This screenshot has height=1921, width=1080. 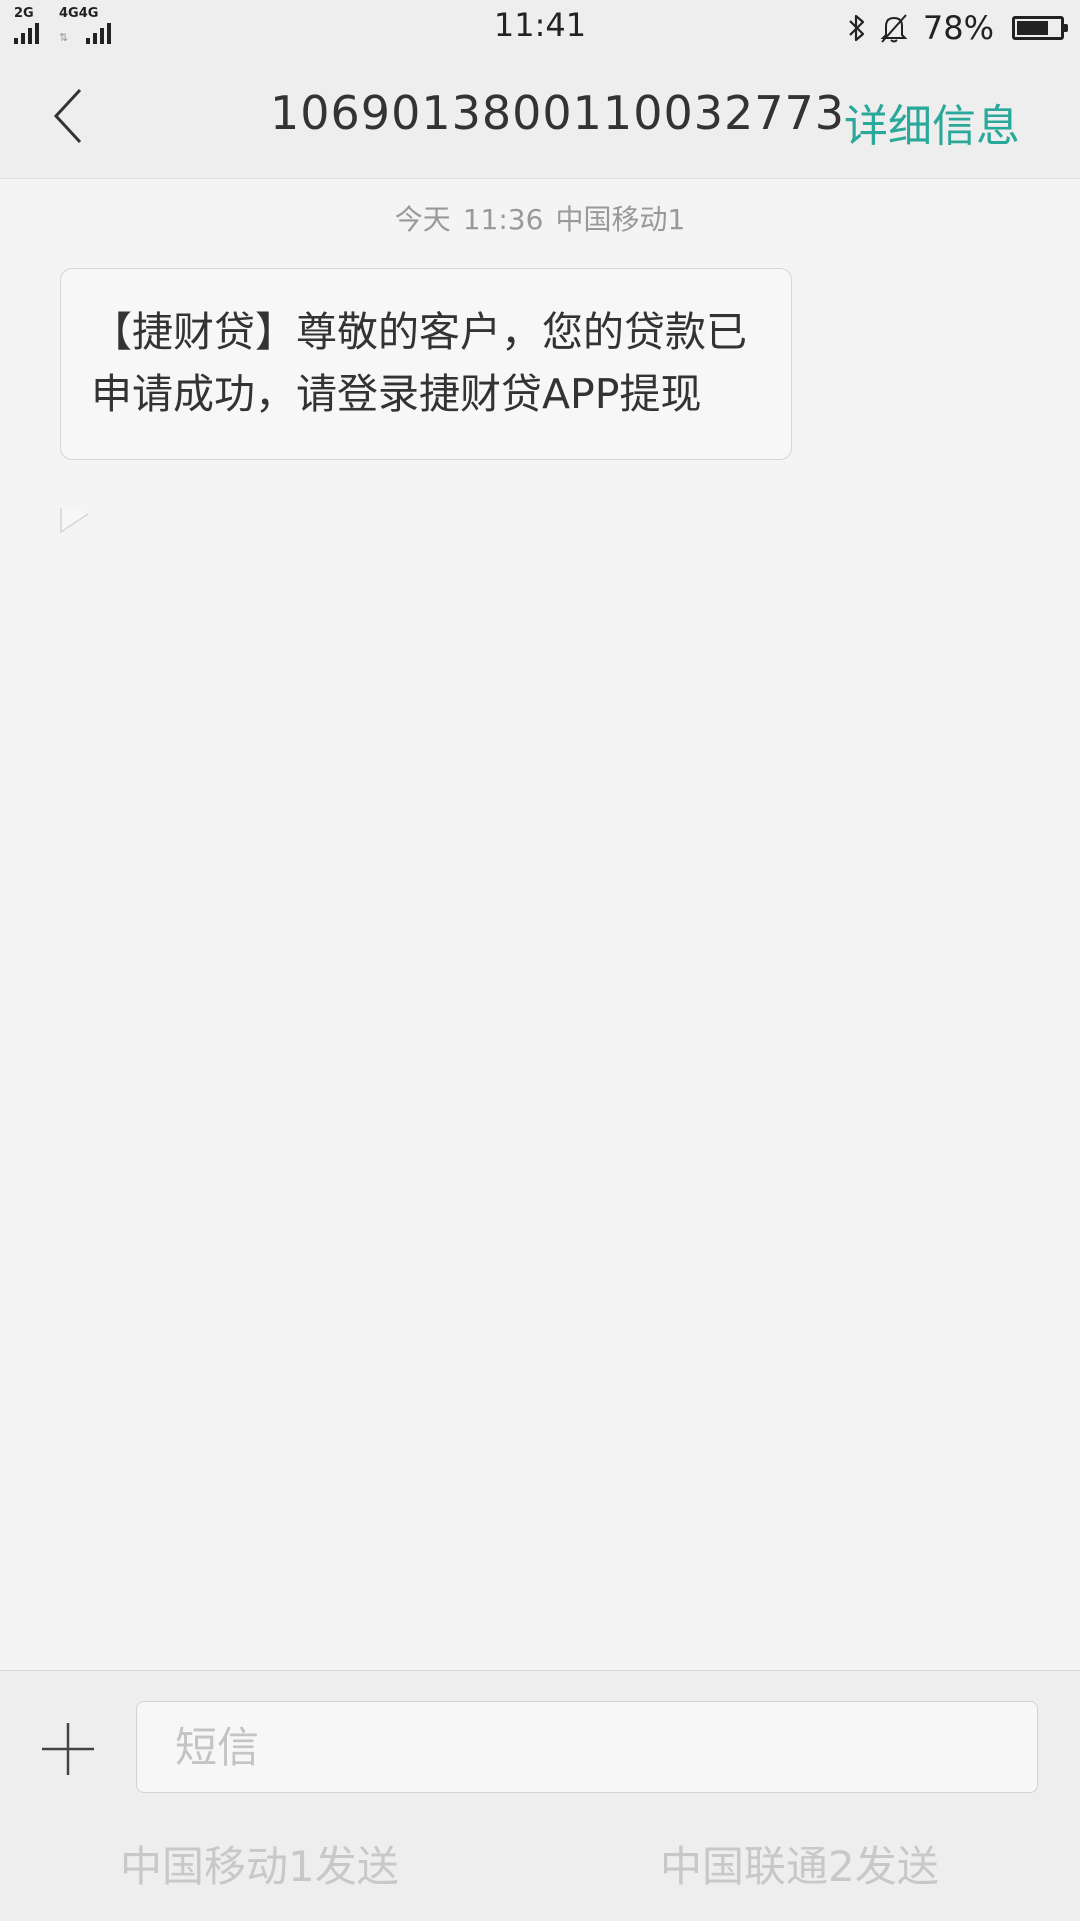 What do you see at coordinates (894, 28) in the screenshot?
I see `bell-muted-icon` at bounding box center [894, 28].